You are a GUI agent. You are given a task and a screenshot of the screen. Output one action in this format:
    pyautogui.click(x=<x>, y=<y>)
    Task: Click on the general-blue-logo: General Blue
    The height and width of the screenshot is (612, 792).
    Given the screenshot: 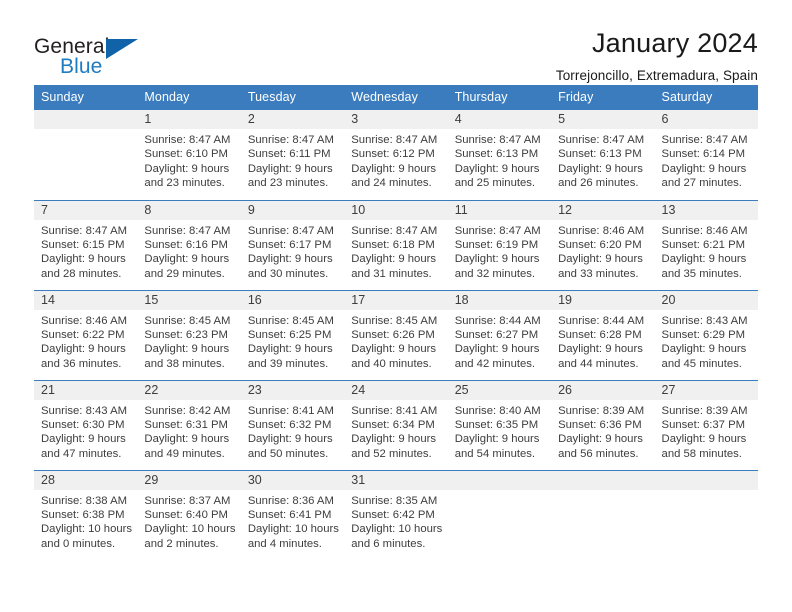 What is the action you would take?
    pyautogui.click(x=94, y=53)
    